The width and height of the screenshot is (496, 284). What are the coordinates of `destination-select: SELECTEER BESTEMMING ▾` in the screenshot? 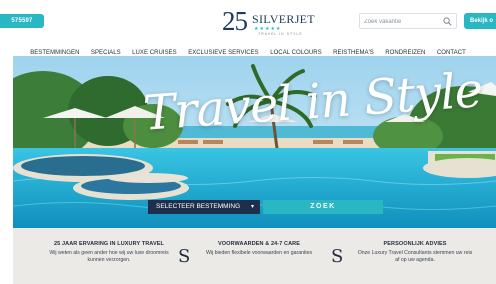 It's located at (204, 207).